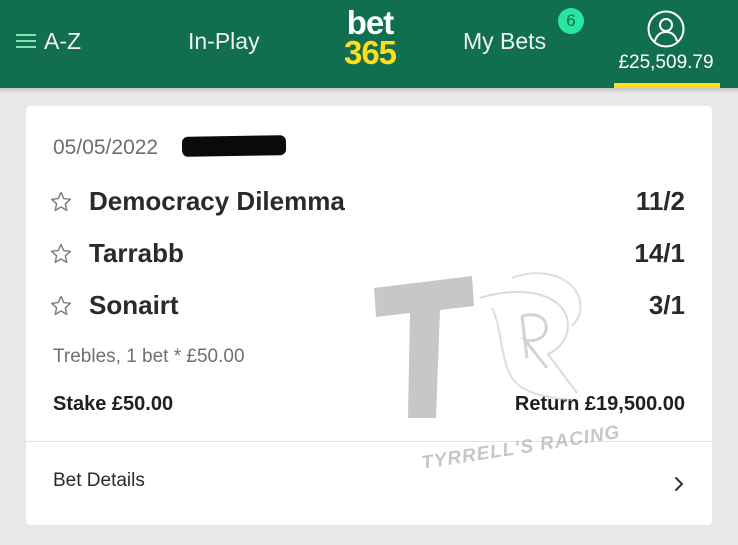 The width and height of the screenshot is (738, 545). Describe the element at coordinates (659, 253) in the screenshot. I see `selection-odds: 14/1` at that location.